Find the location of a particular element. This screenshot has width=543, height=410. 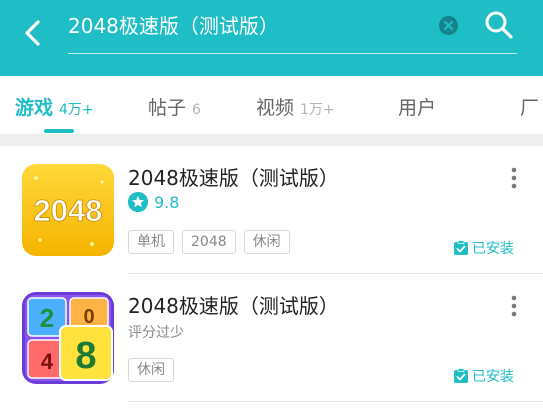

item-divider is located at coordinates (335, 401).